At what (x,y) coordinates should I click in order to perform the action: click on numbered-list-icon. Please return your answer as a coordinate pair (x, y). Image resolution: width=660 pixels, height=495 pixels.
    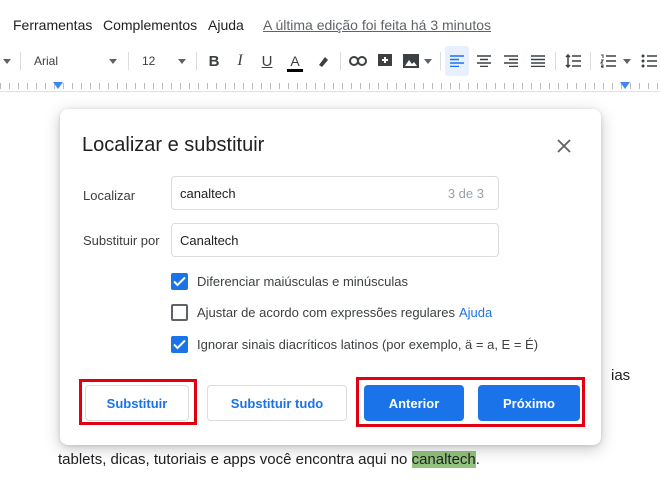
    Looking at the image, I should click on (607, 61).